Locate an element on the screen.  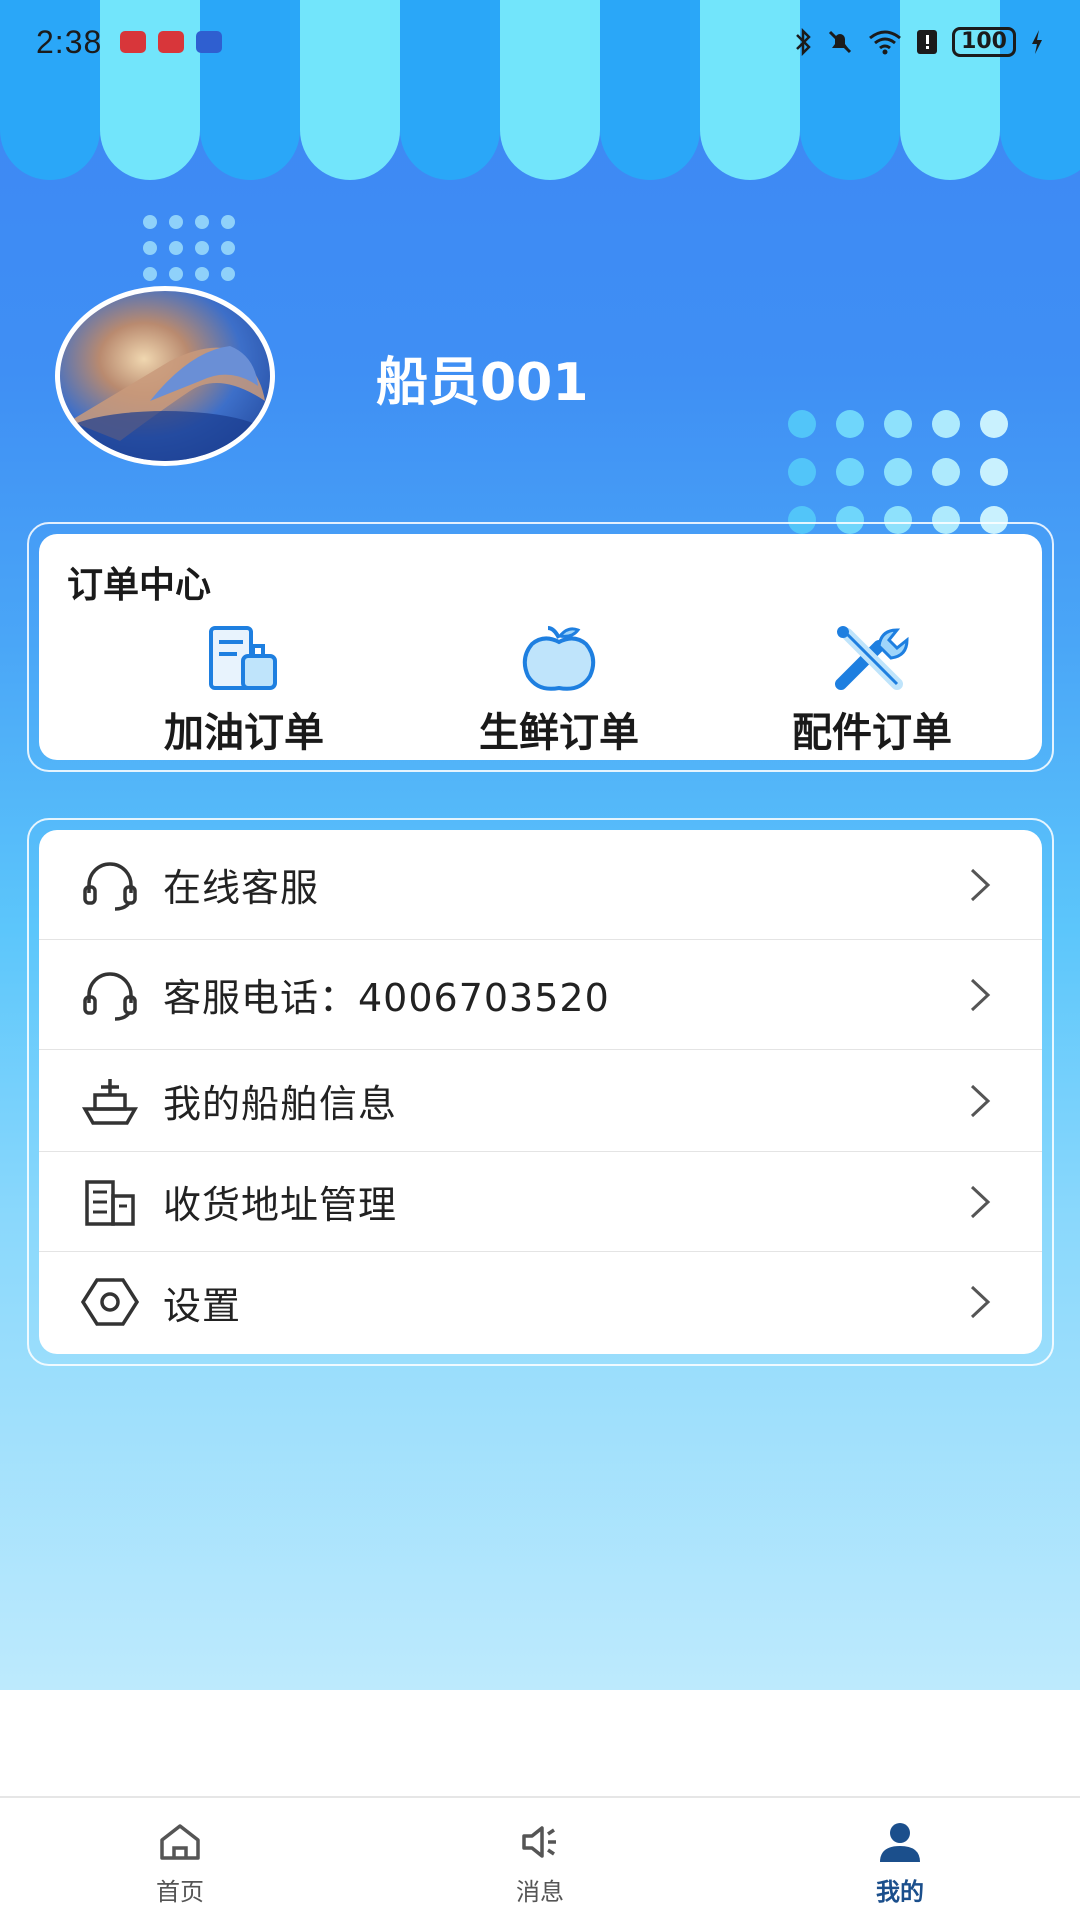
charging-icon is located at coordinates (1037, 42).